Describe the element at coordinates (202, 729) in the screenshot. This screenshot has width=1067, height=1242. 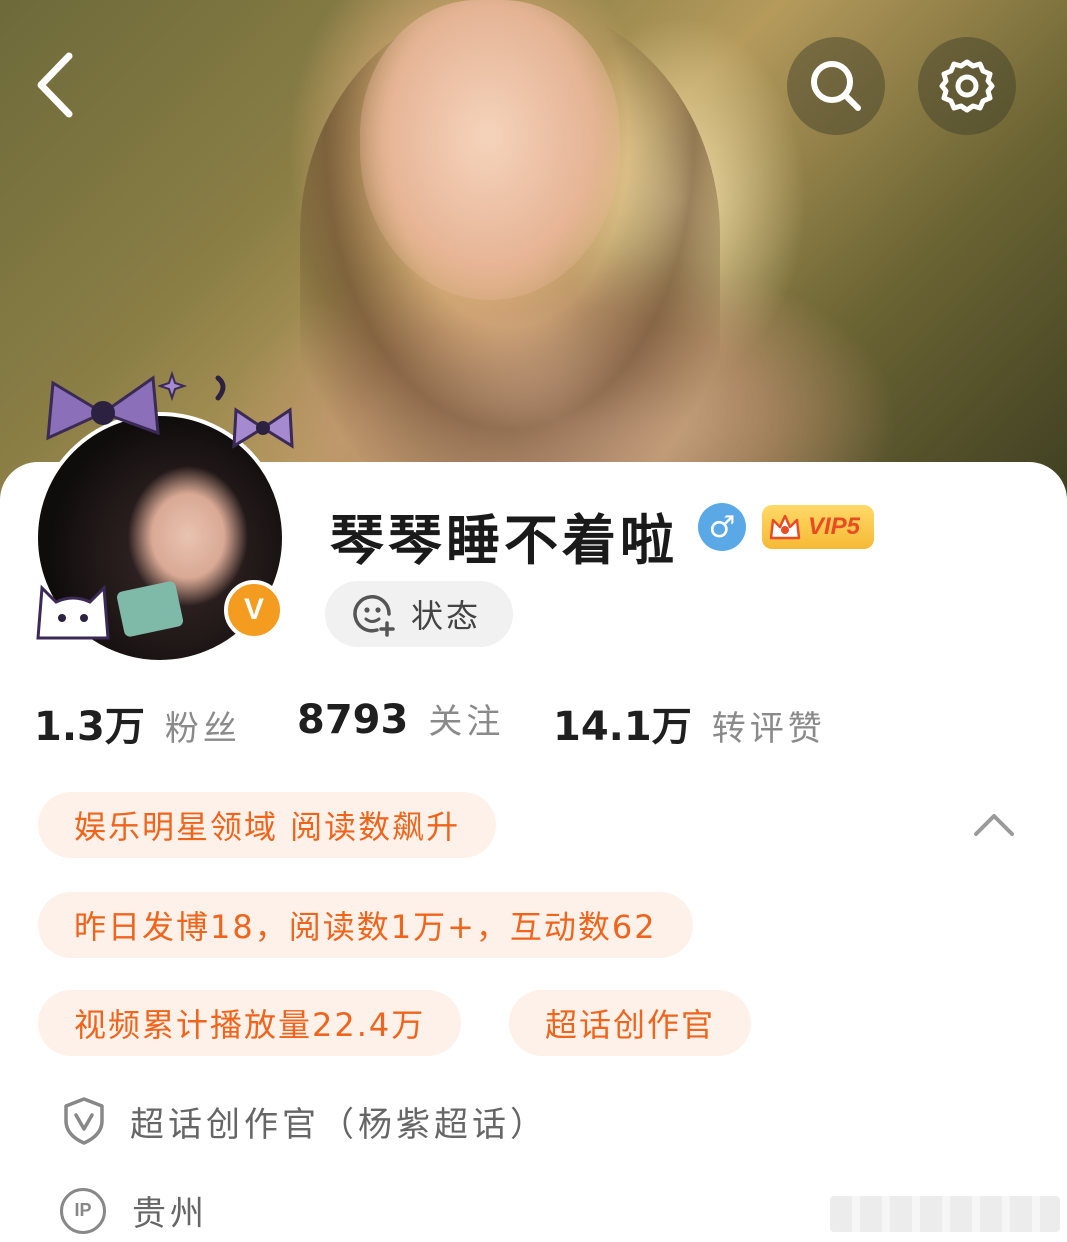
I see `stat-label: 粉丝` at that location.